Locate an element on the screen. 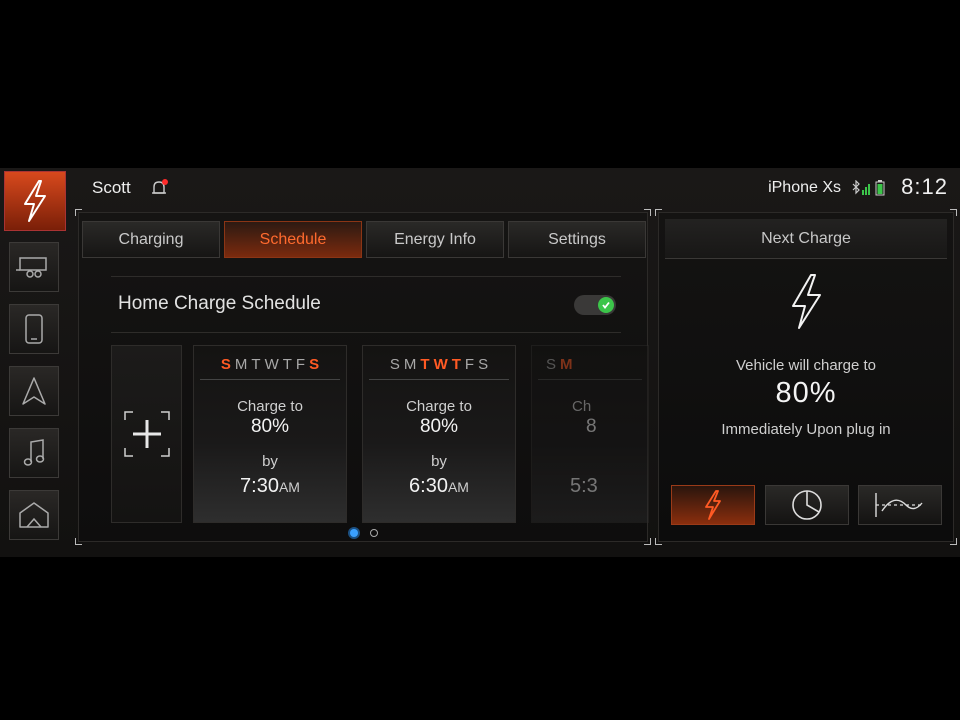  pie-chart-icon is located at coordinates (807, 505).